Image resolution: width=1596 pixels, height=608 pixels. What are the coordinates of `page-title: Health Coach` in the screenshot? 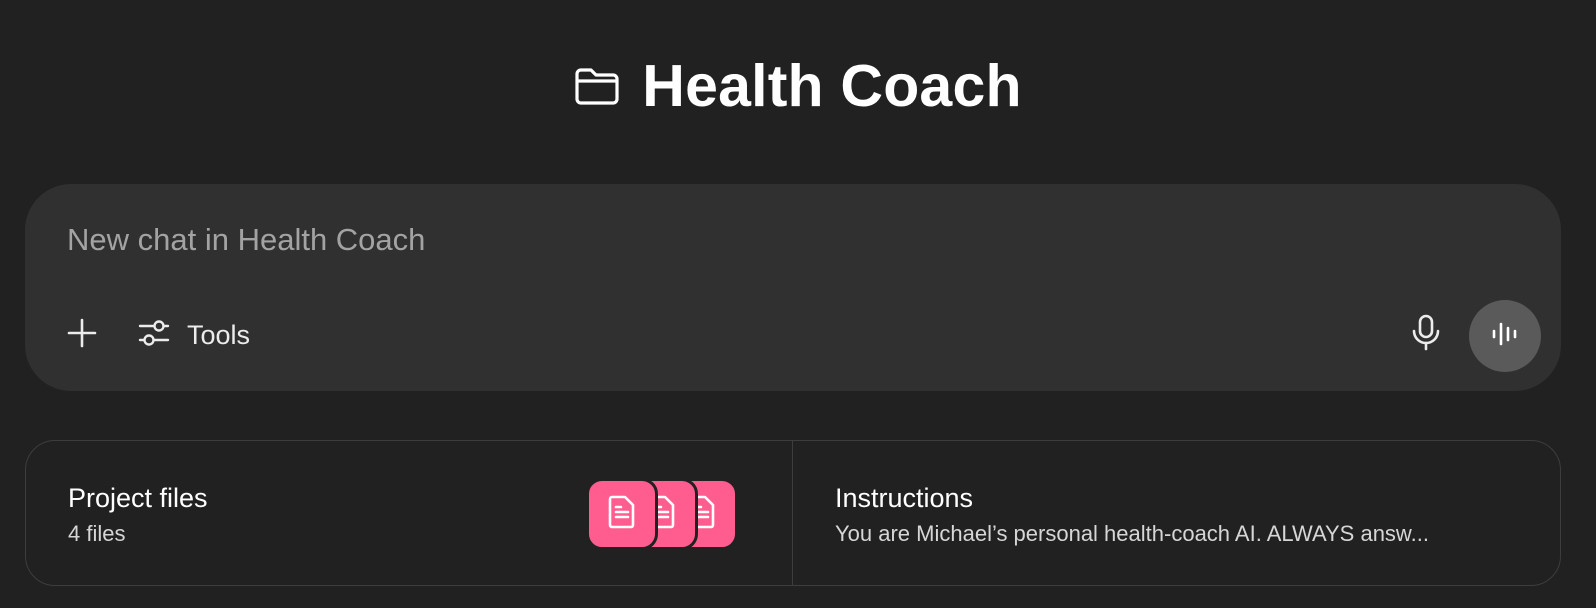 It's located at (832, 86).